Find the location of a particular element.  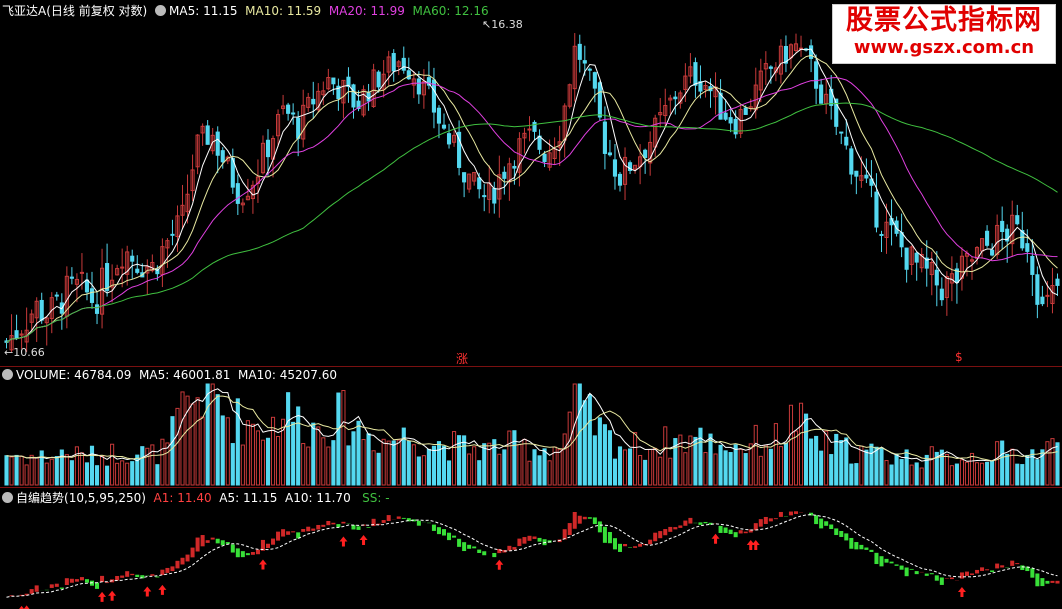

trend-params: (10,5,95,250) is located at coordinates (105, 498).